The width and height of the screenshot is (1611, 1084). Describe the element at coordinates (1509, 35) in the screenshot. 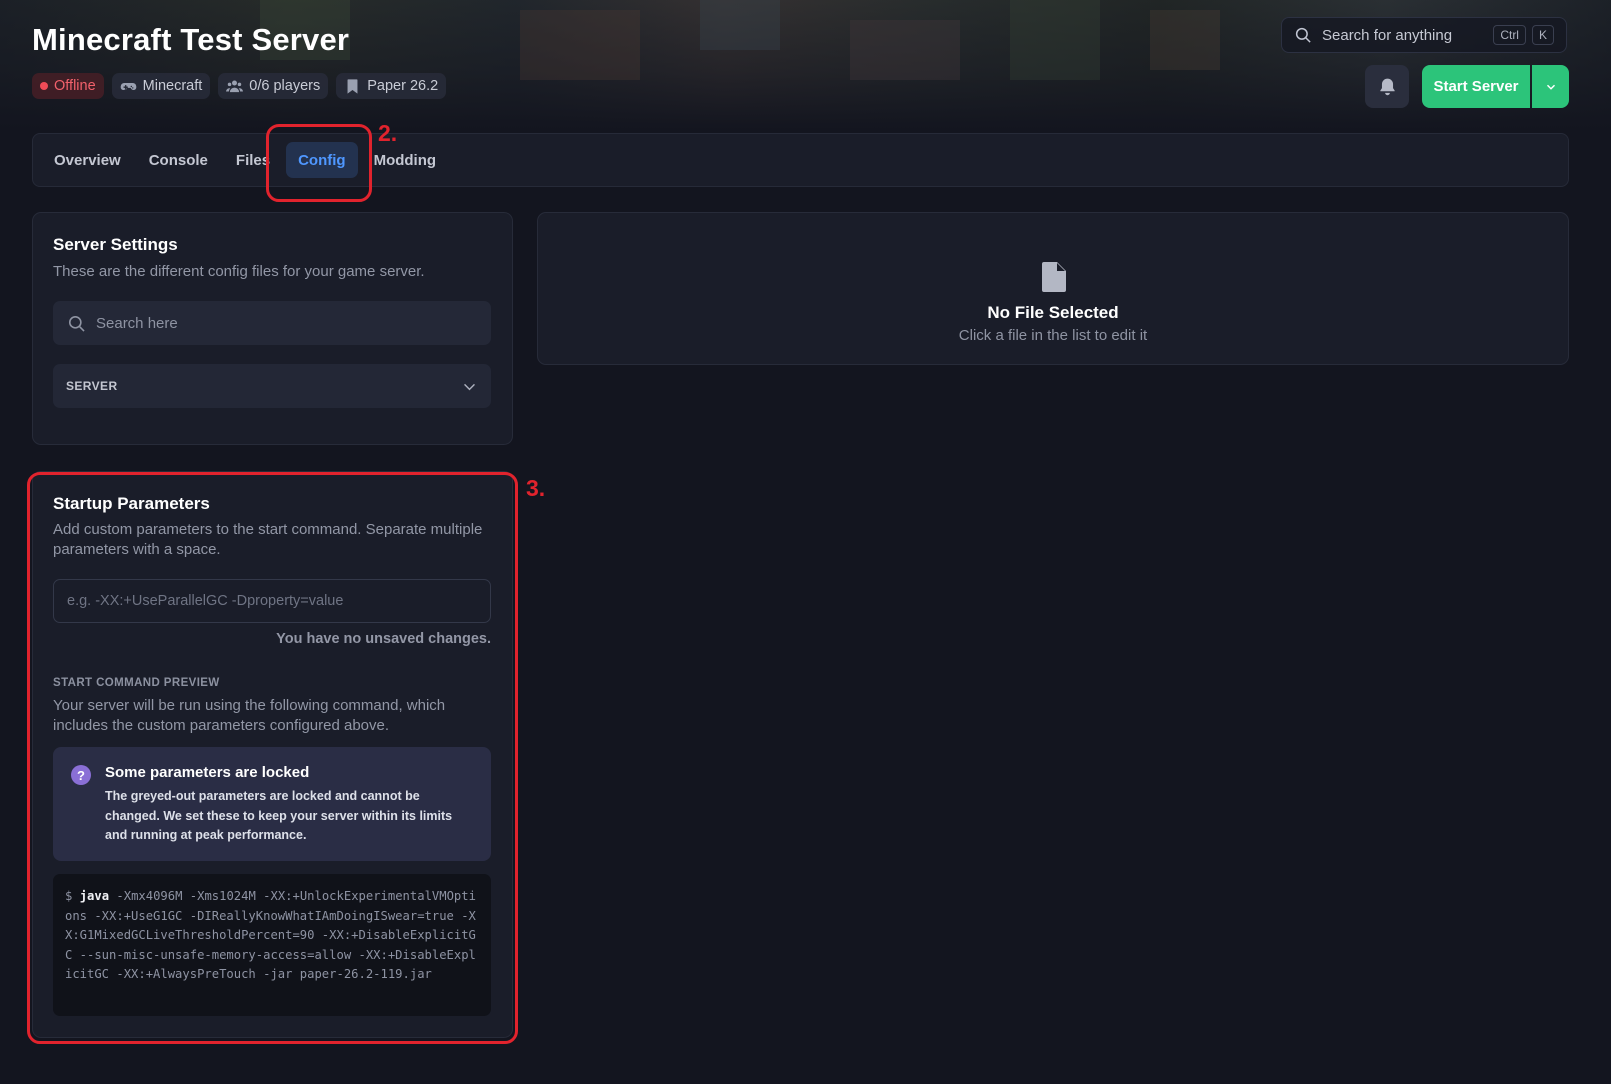

I see `shortcut-ctrl: Ctrl` at that location.